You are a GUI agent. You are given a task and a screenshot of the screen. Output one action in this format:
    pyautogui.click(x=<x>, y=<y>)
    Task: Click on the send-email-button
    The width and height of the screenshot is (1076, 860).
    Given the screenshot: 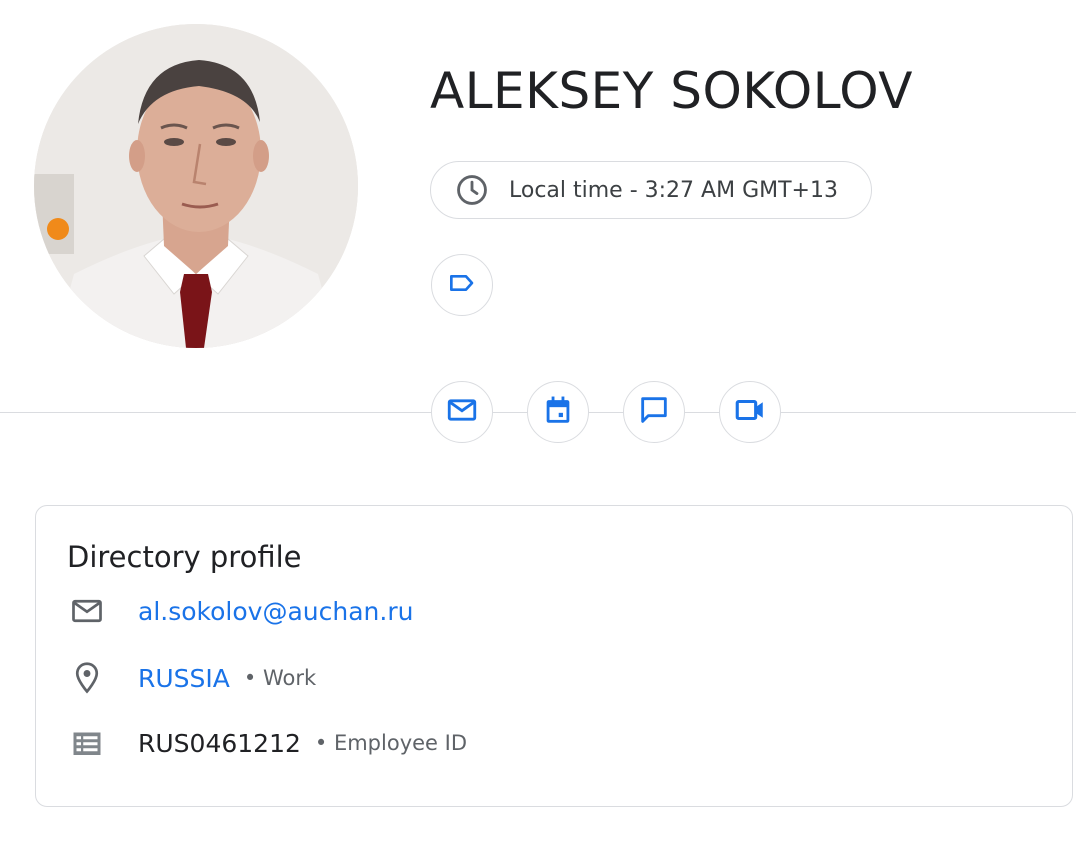 What is the action you would take?
    pyautogui.click(x=462, y=412)
    